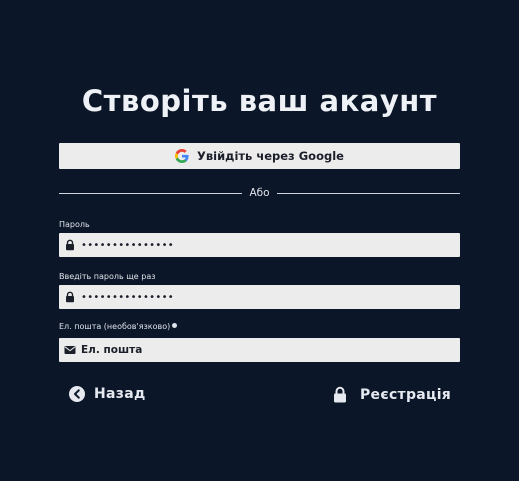 Image resolution: width=519 pixels, height=481 pixels. Describe the element at coordinates (127, 245) in the screenshot. I see `password-value: •••••••••••••••` at that location.